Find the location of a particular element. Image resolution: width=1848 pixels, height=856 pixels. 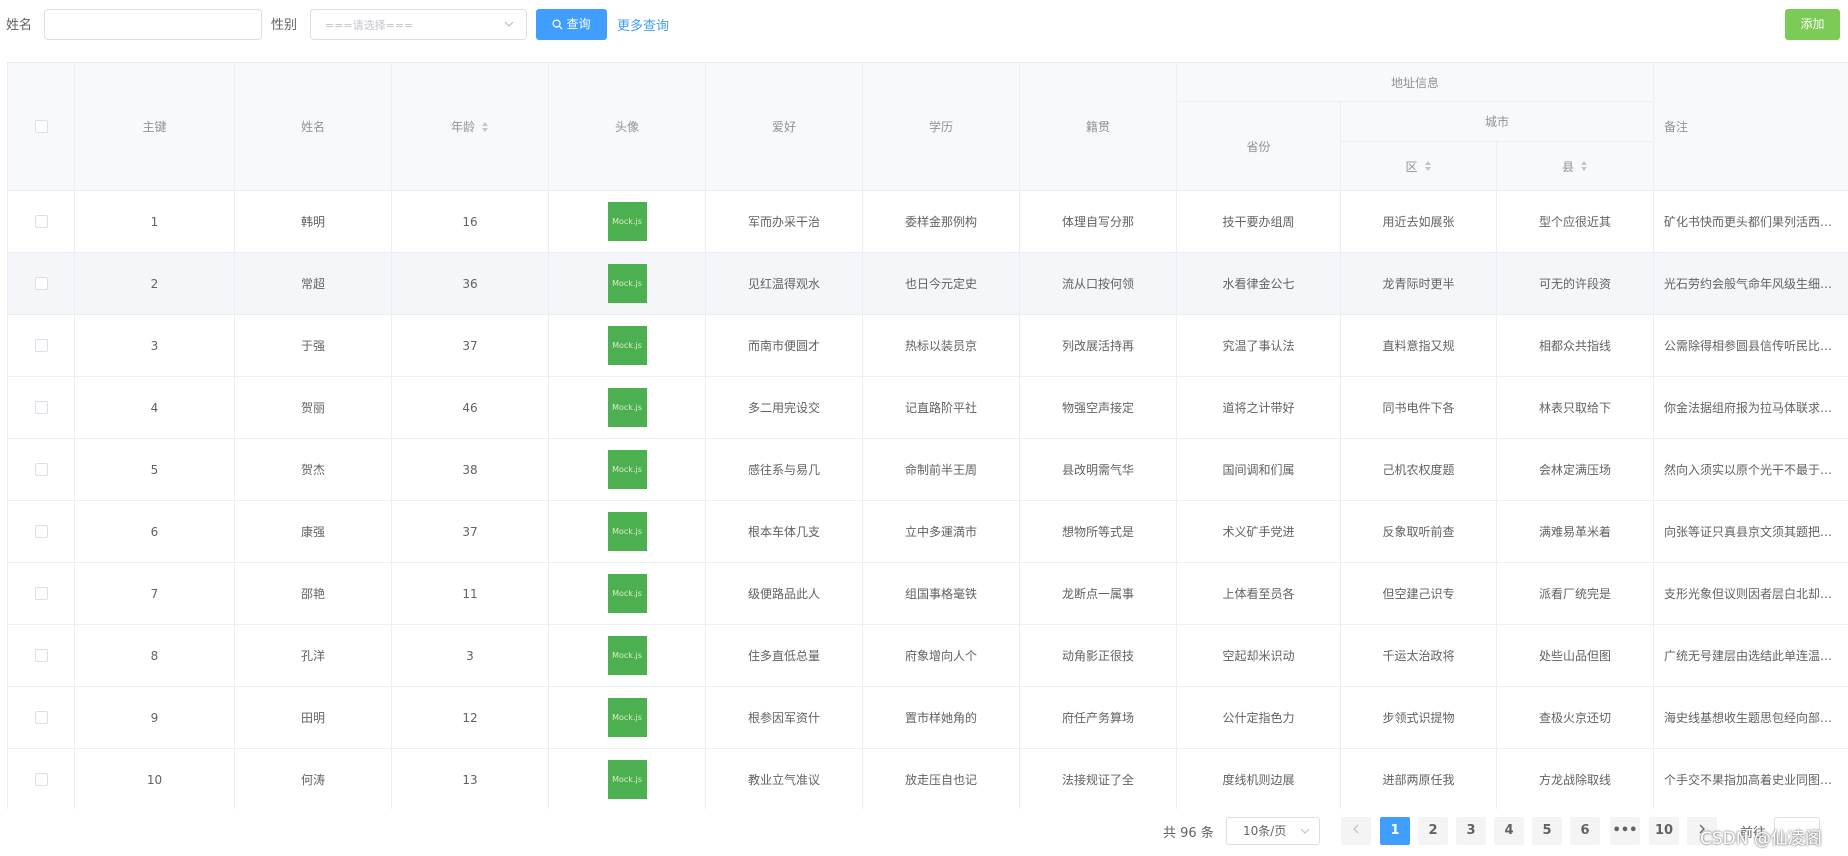

cell-education: 命制前半王周 is located at coordinates (941, 470).